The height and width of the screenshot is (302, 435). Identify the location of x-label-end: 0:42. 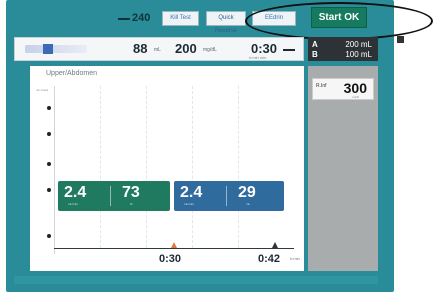
(269, 259).